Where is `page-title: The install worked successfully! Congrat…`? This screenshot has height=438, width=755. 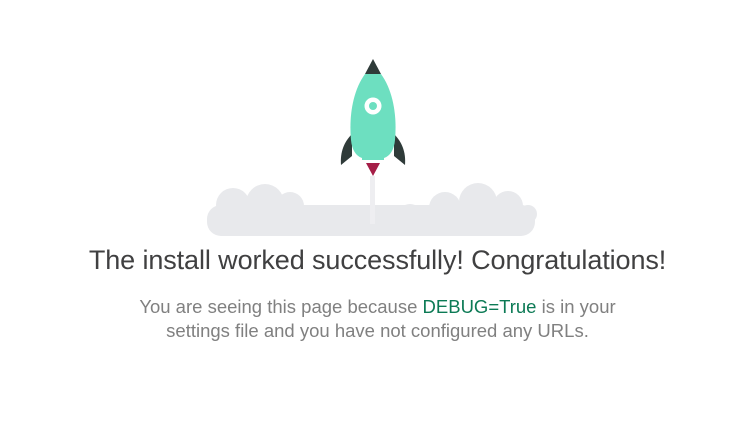 page-title: The install worked successfully! Congrat… is located at coordinates (377, 260).